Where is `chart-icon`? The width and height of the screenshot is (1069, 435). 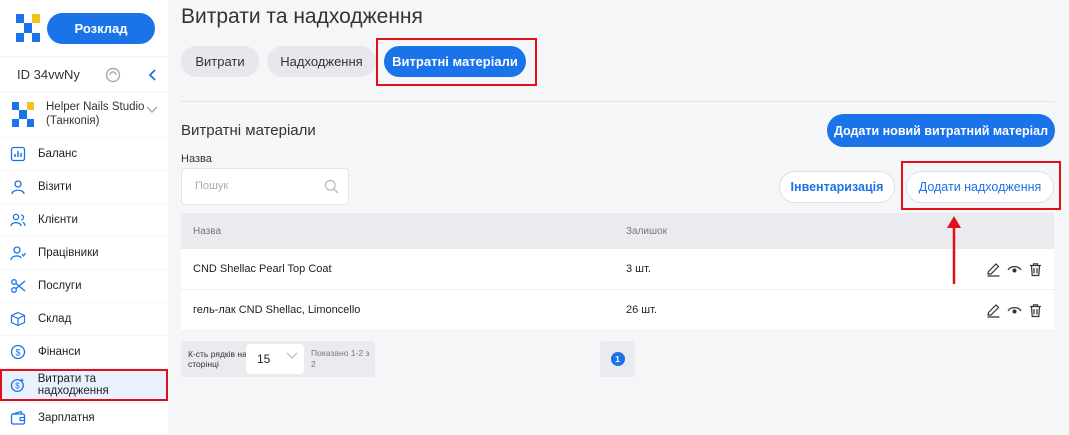
chart-icon is located at coordinates (18, 154).